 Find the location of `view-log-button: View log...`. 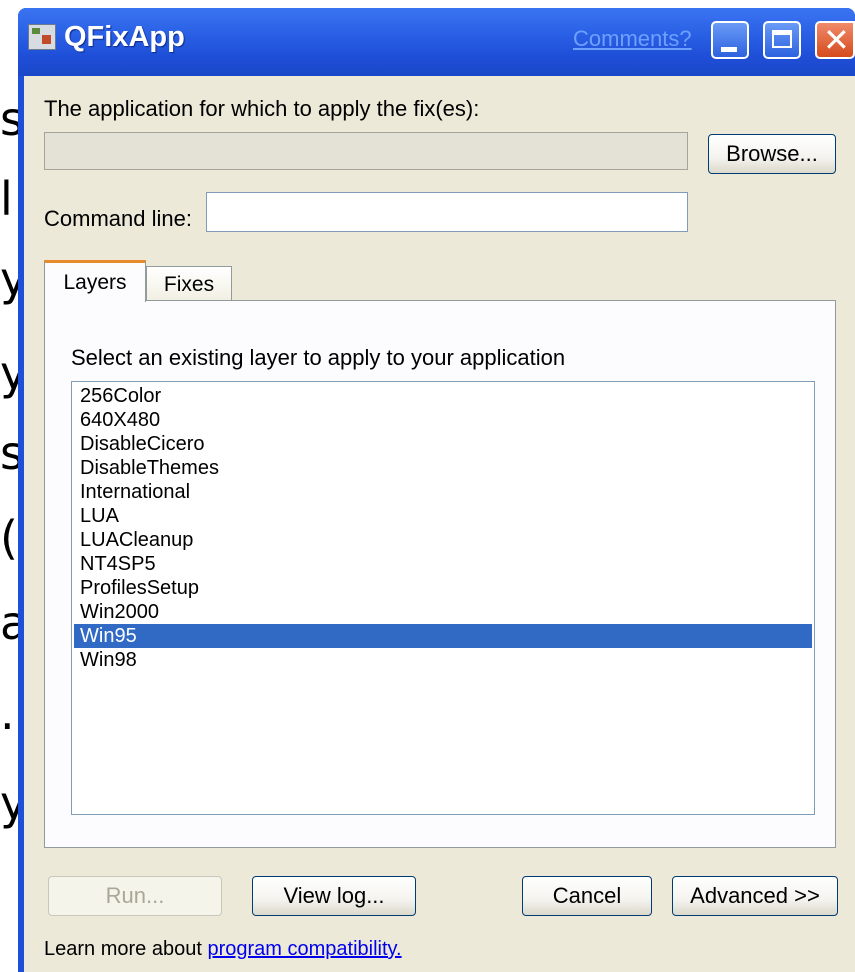

view-log-button: View log... is located at coordinates (334, 896).